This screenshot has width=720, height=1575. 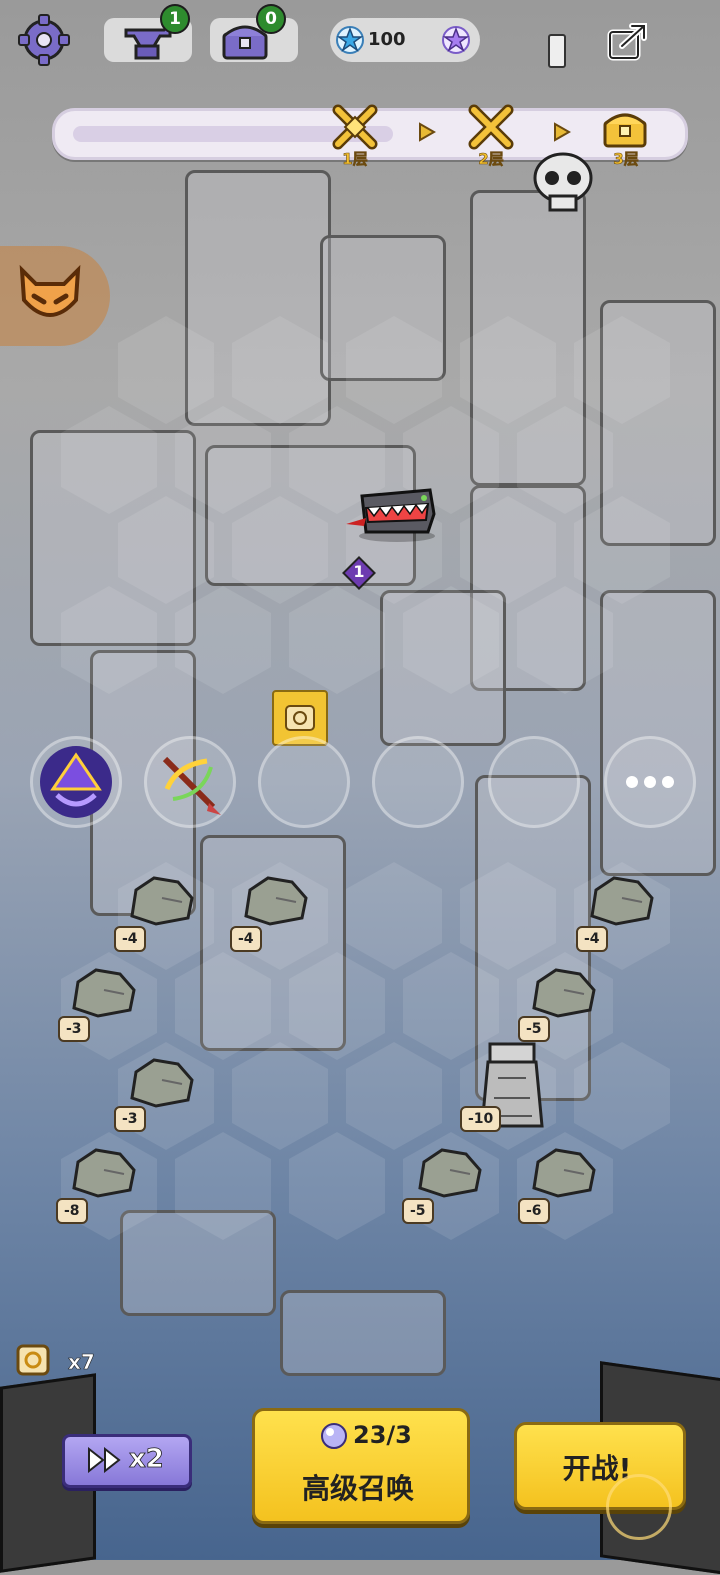 I want to click on tap-hint-ring, so click(x=639, y=1507).